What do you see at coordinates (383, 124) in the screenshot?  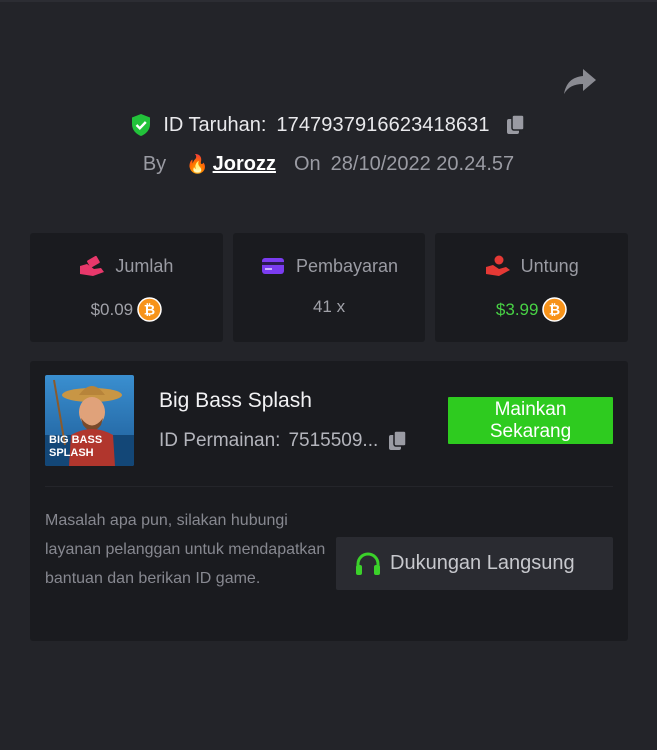 I see `bet-id-value: 1747937916623418631` at bounding box center [383, 124].